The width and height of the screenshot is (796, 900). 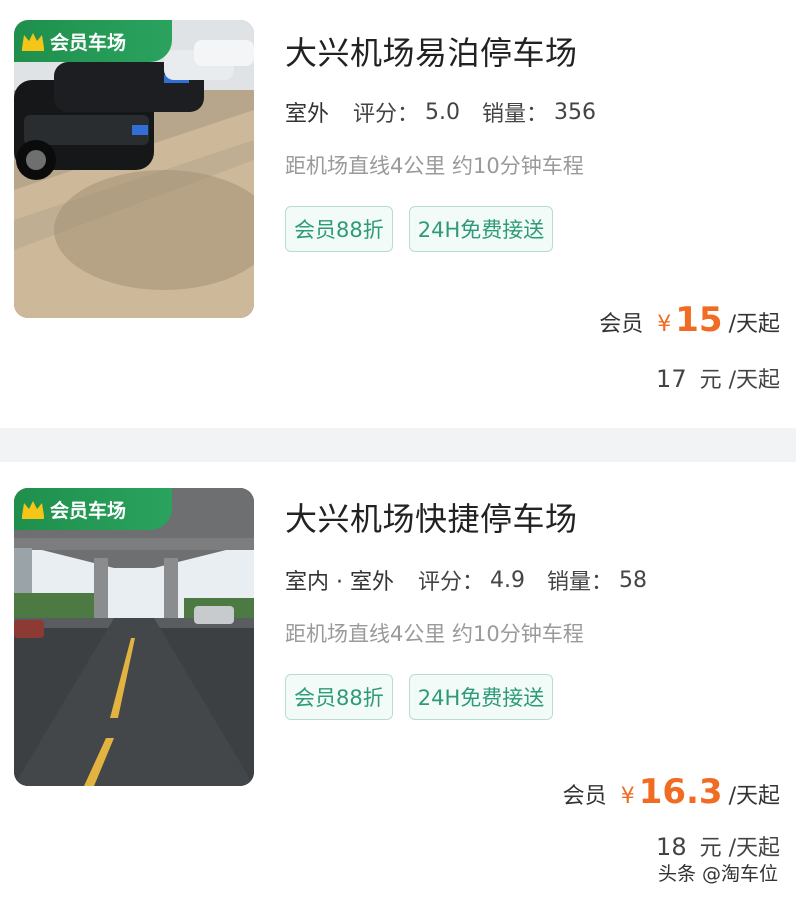 I want to click on original-price: 18 元 /天起, so click(x=718, y=846).